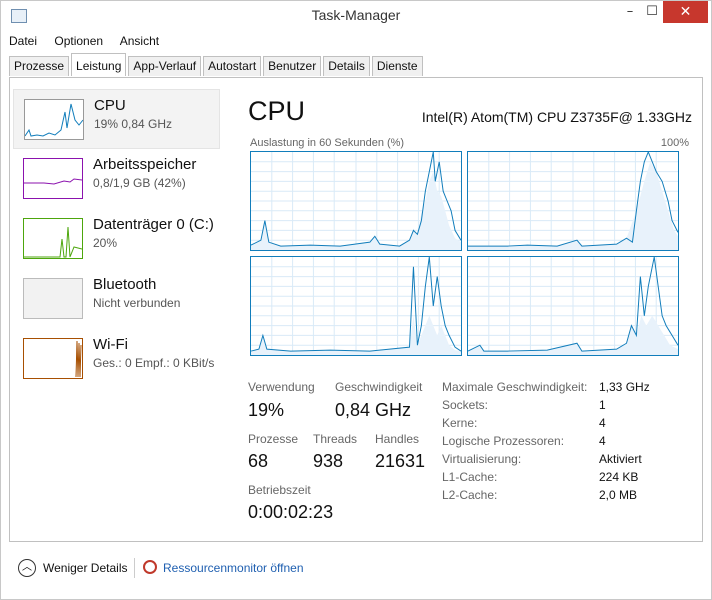 The width and height of the screenshot is (712, 600). What do you see at coordinates (556, 117) in the screenshot?
I see `cpu-model-name: Intel(R) Atom(TM) CPU Z3735F@ 1.33GHz` at bounding box center [556, 117].